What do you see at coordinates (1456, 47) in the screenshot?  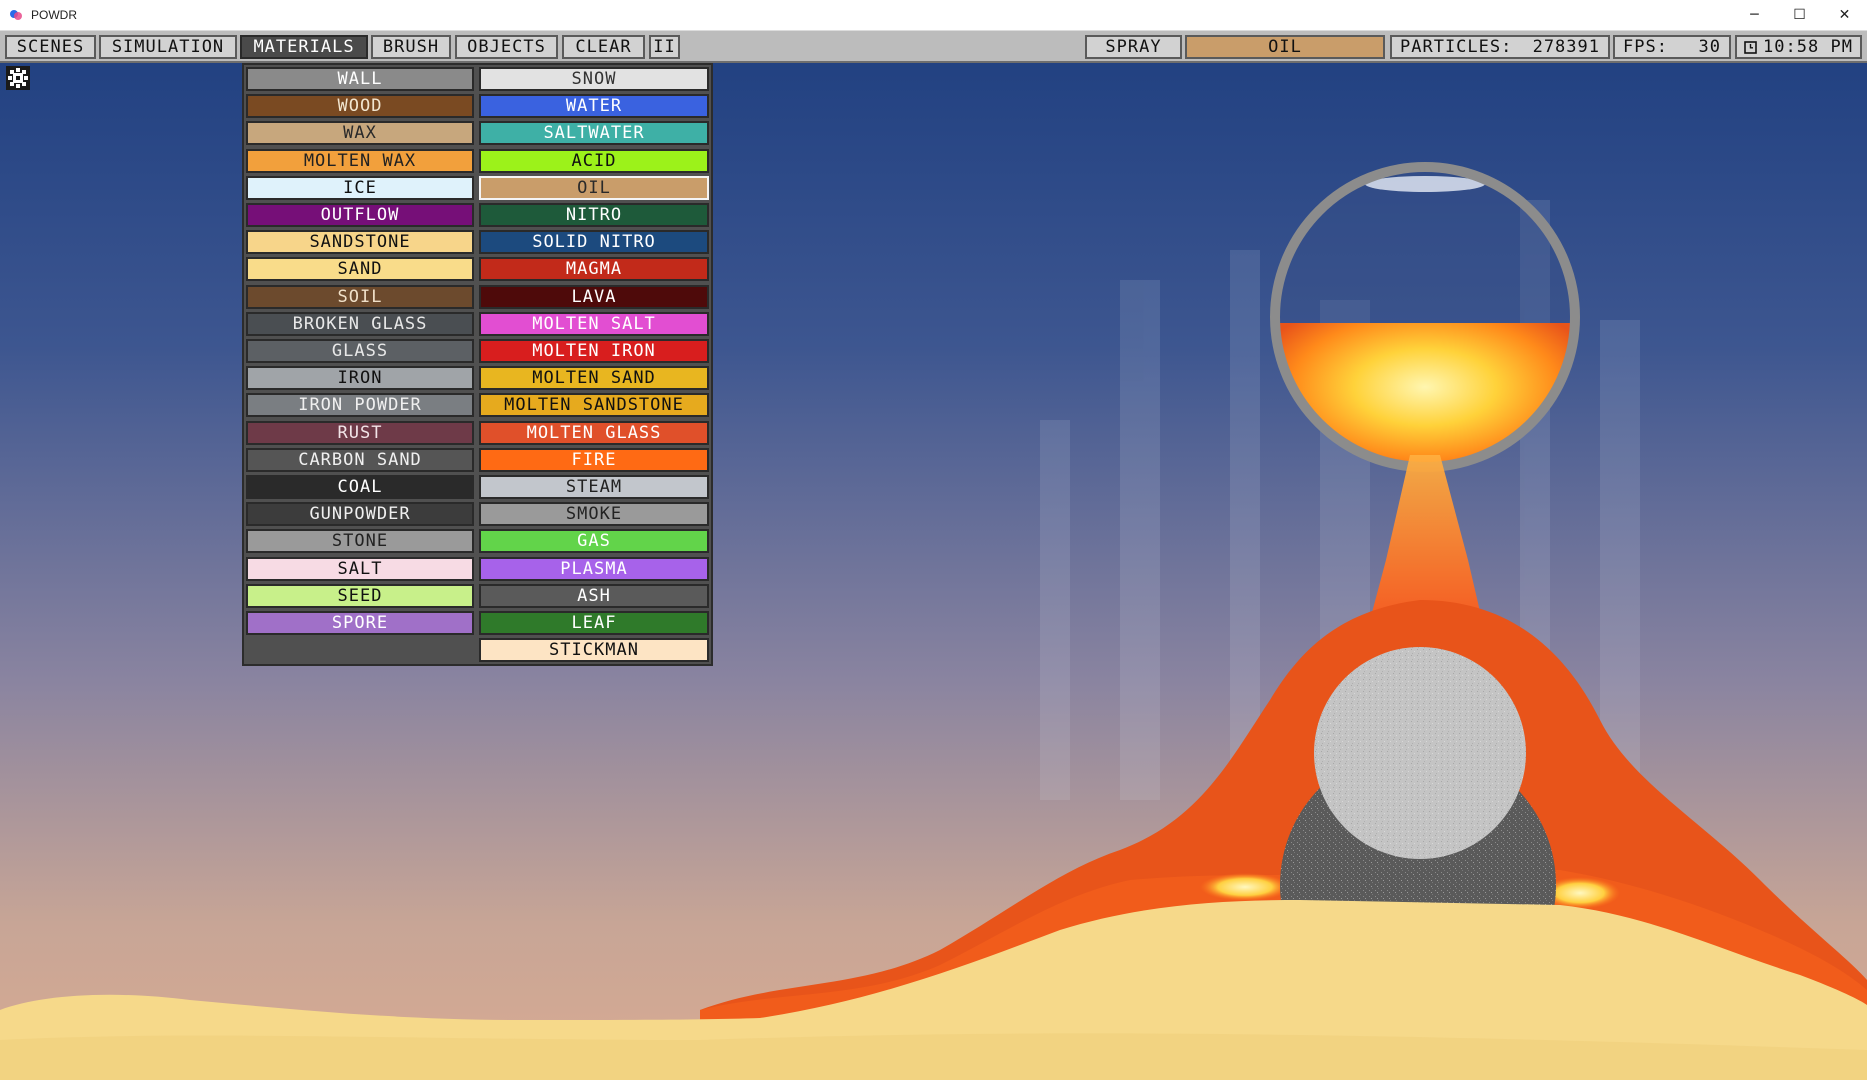 I see `particles-label: PARTICLES:` at bounding box center [1456, 47].